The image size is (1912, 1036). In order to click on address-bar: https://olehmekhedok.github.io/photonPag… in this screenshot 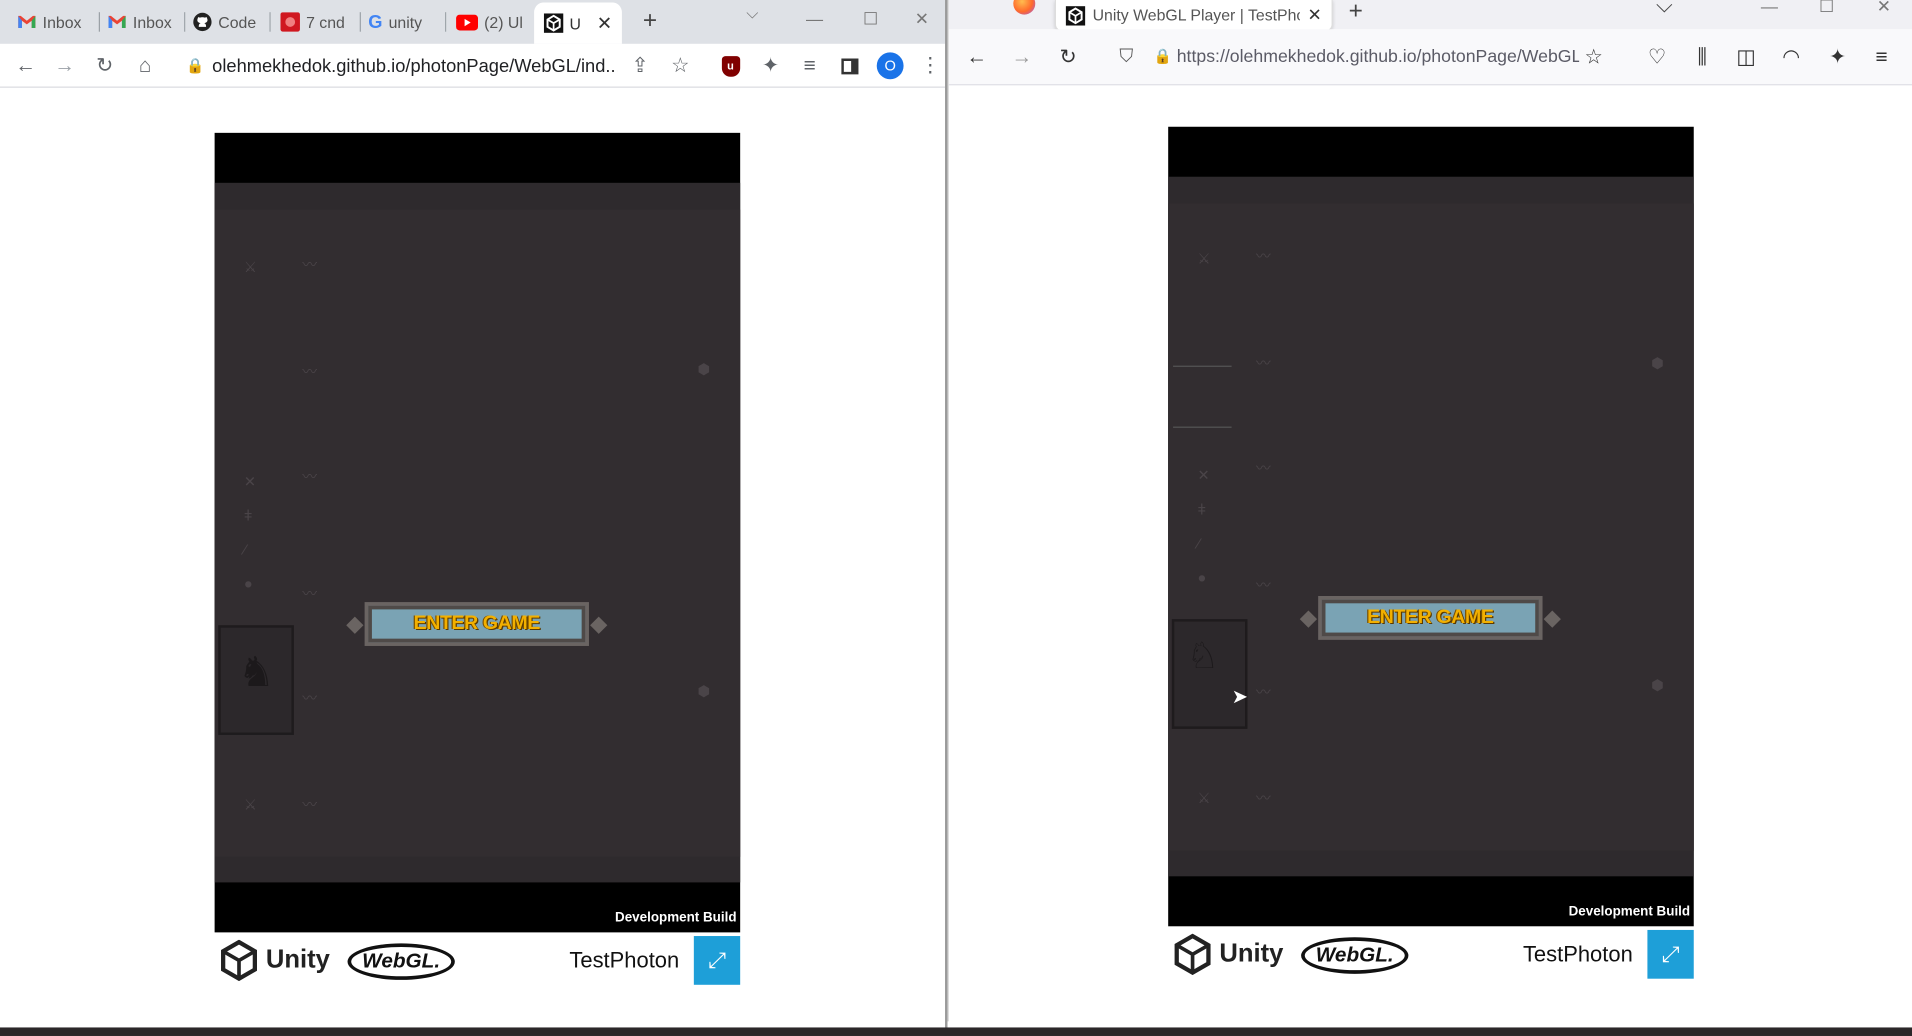, I will do `click(1378, 57)`.